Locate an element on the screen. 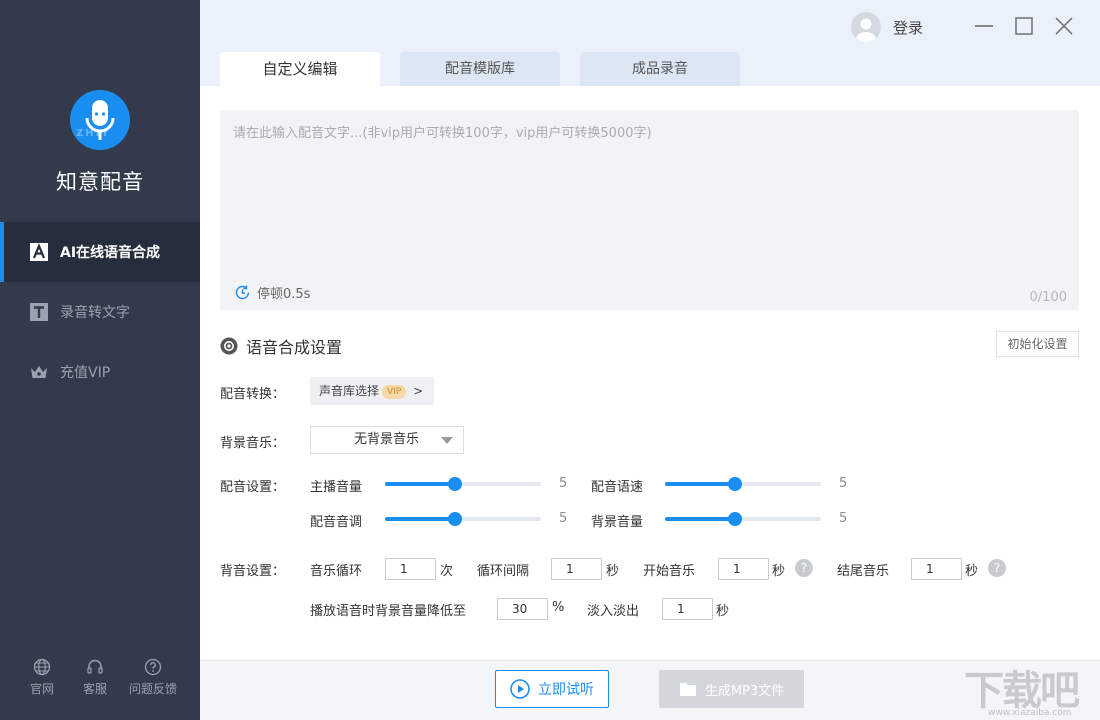 Image resolution: width=1100 pixels, height=720 pixels. generate-mp3-button: 生成MP3文件 is located at coordinates (731, 689).